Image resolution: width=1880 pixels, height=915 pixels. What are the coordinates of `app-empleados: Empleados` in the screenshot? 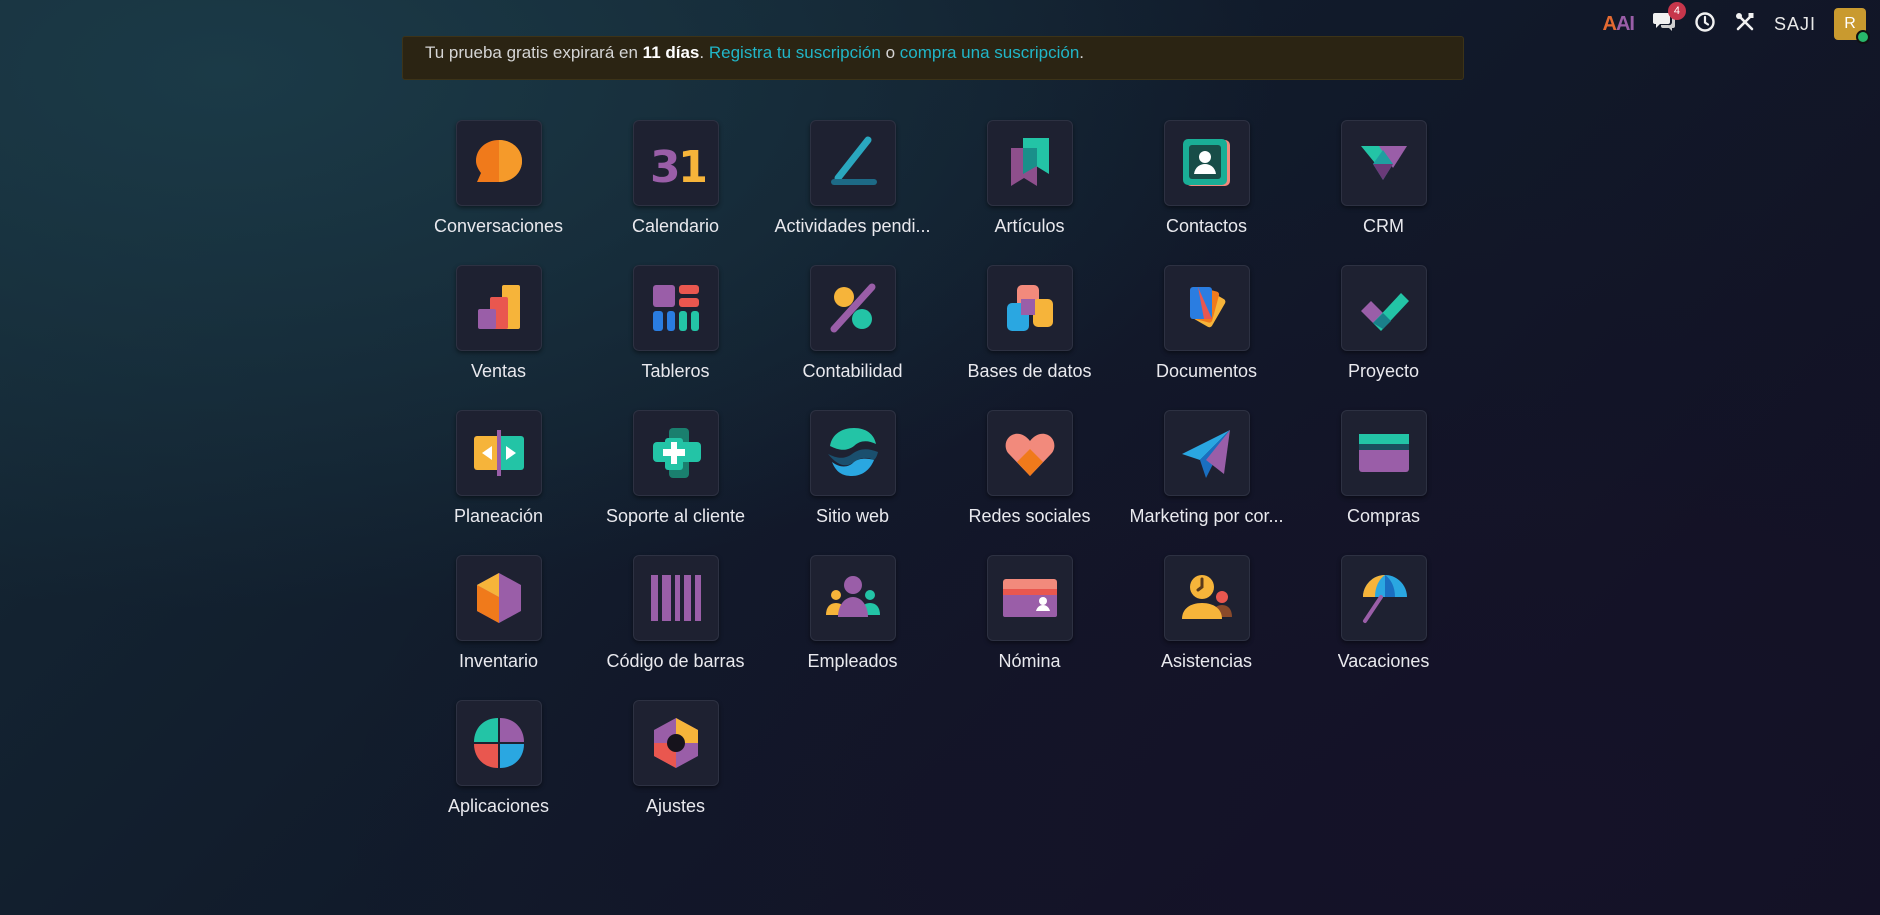 It's located at (852, 613).